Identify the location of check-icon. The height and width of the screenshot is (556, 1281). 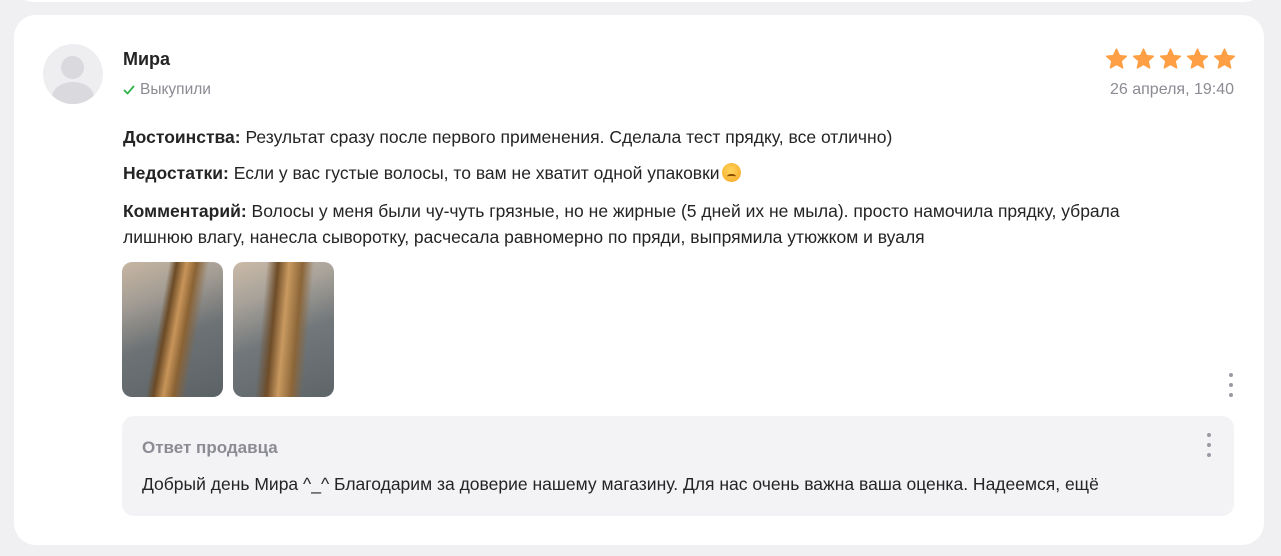
(129, 90).